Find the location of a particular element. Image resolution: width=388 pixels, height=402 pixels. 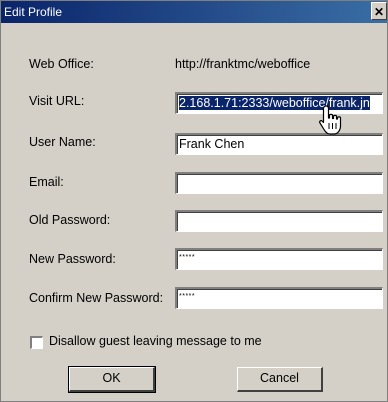

web-office-label: Web Office: is located at coordinates (61, 64).